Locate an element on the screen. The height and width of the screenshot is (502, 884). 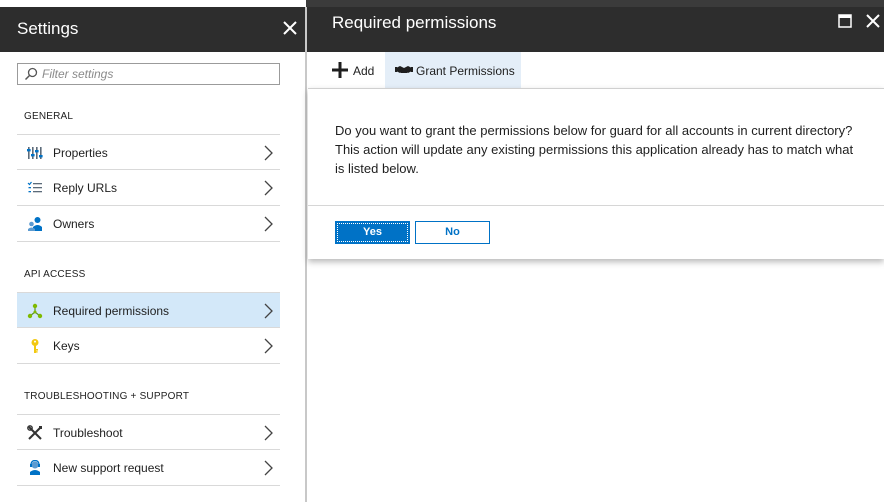
sidebar-item-label: Reply URLs is located at coordinates (85, 188).